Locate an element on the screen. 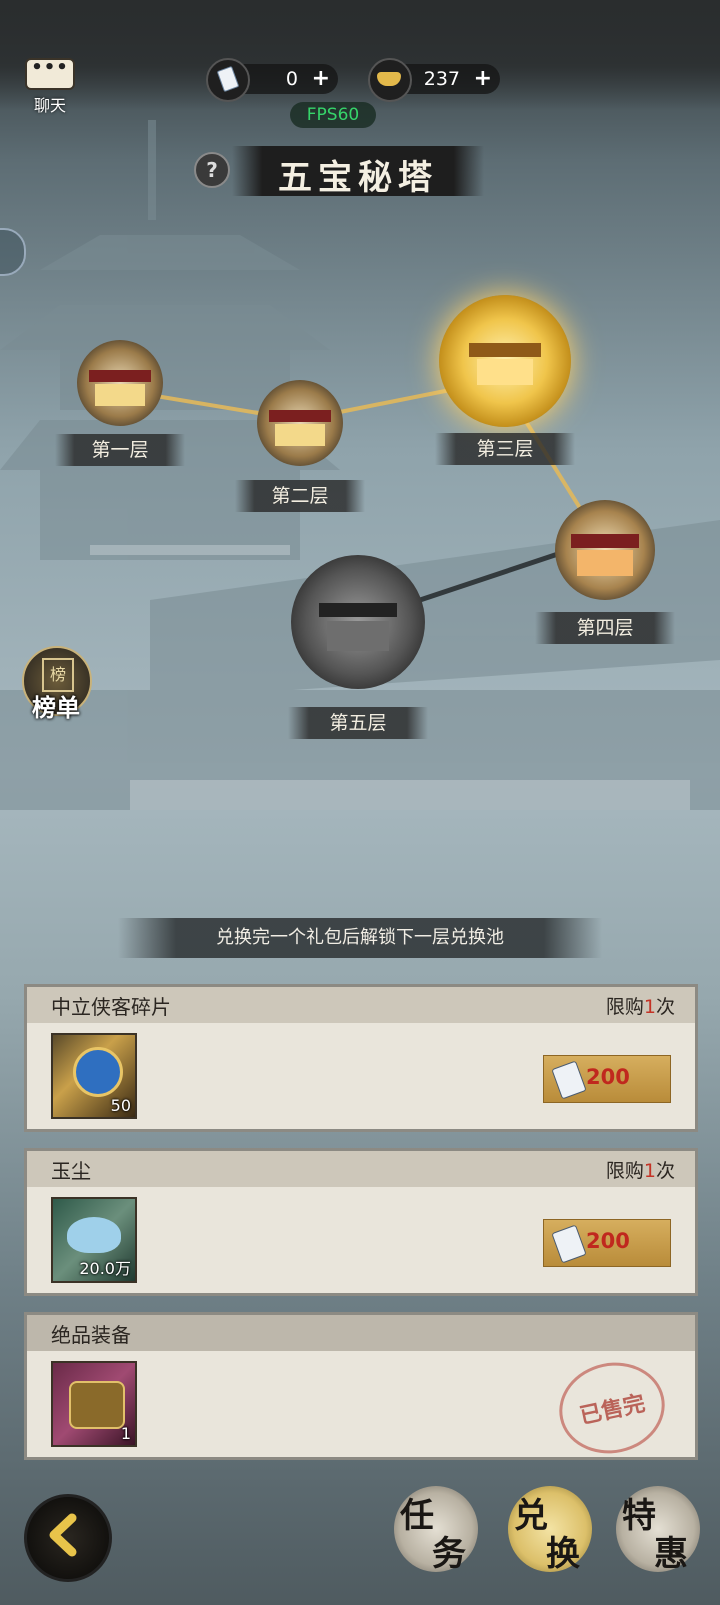 Image resolution: width=720 pixels, height=1605 pixels. floor-2: 第二层 is located at coordinates (300, 447).